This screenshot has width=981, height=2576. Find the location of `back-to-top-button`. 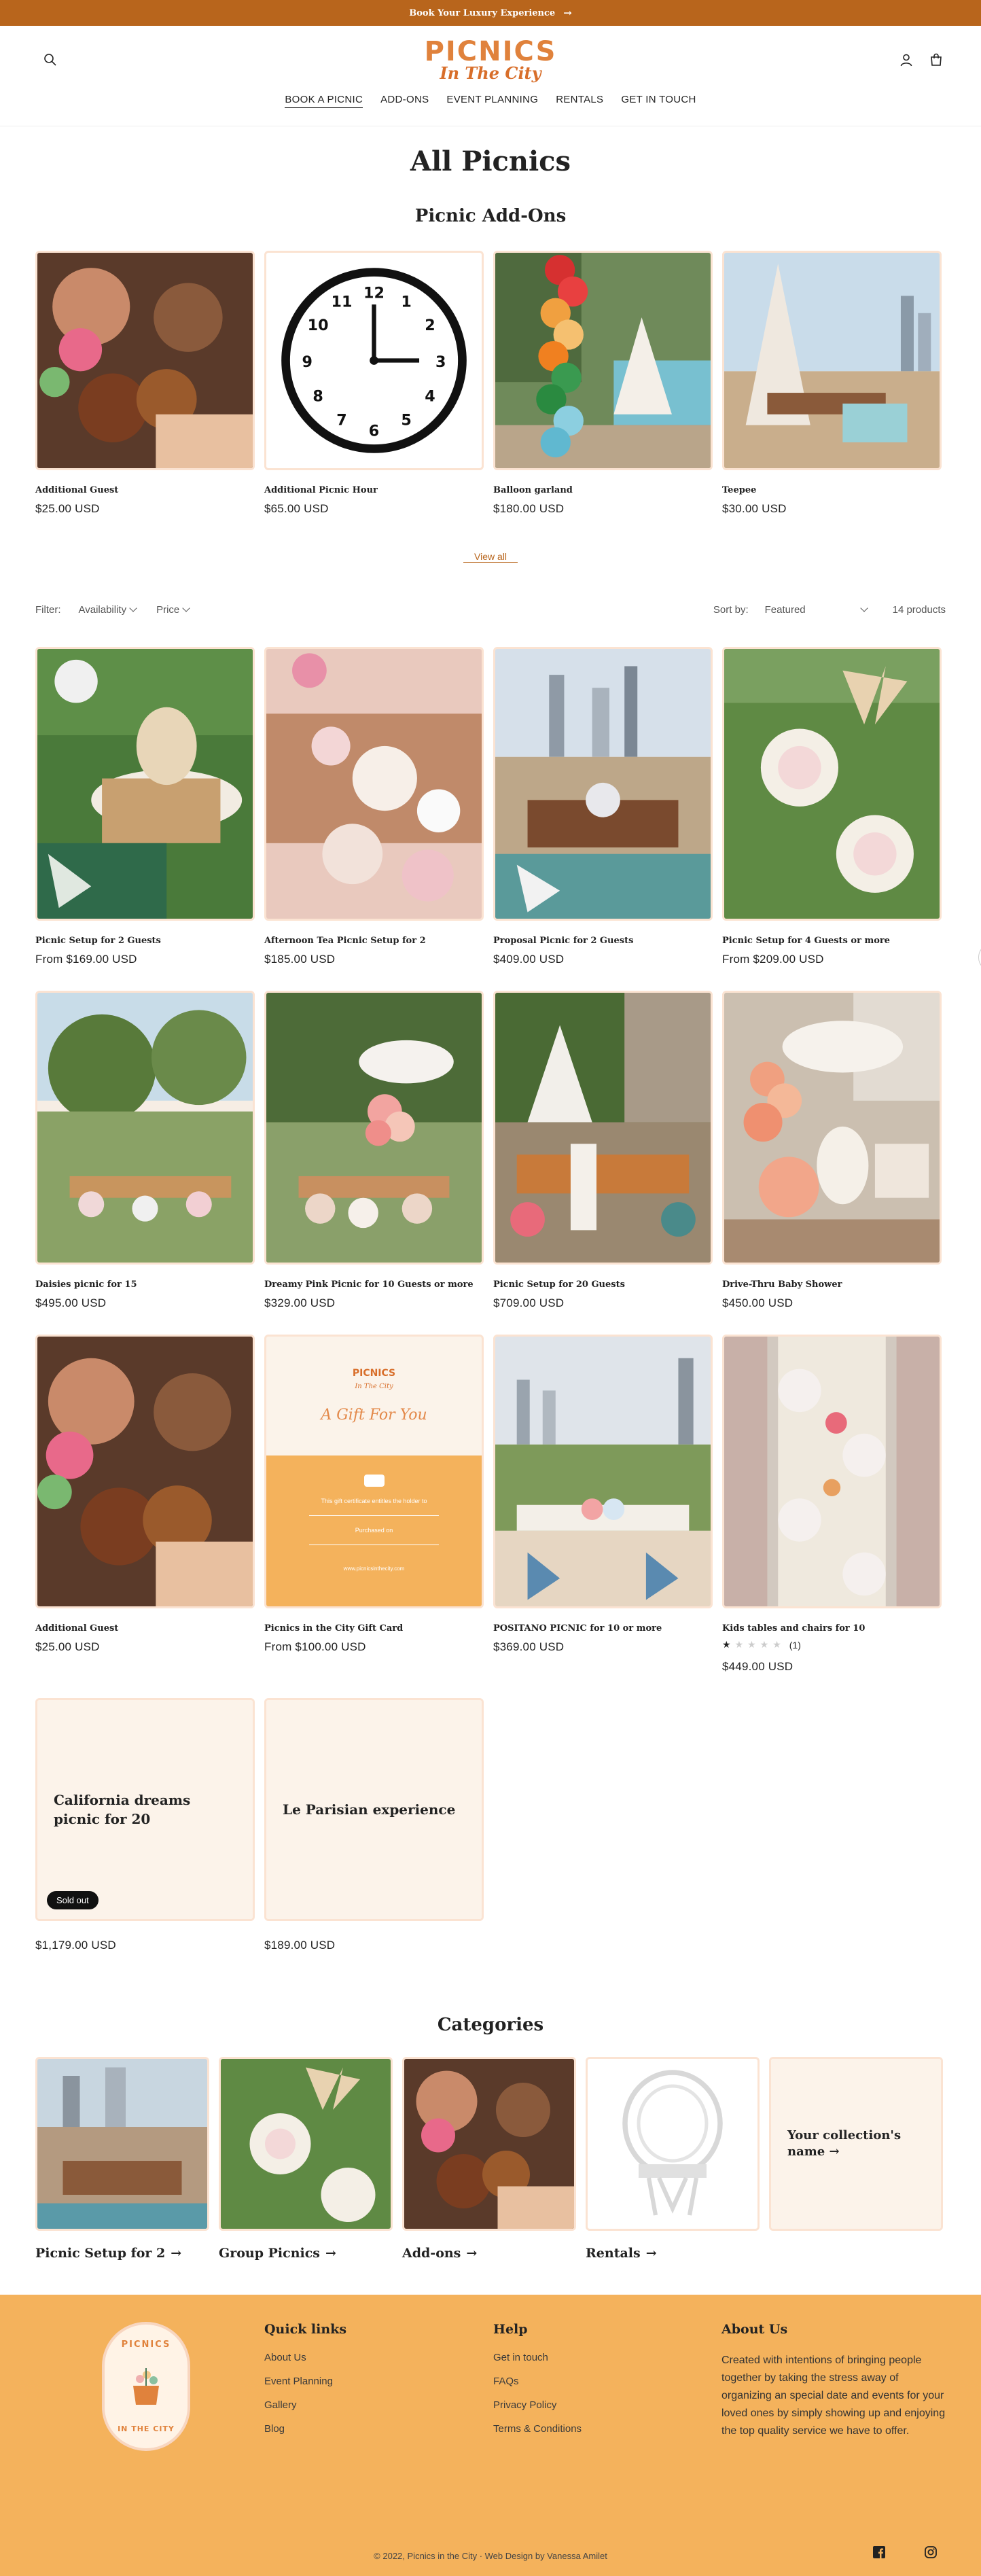

back-to-top-button is located at coordinates (980, 957).